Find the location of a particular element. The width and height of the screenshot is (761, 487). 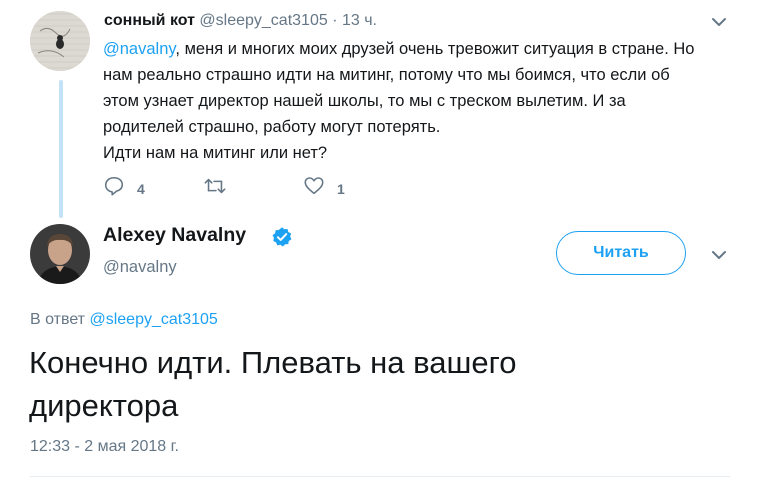

thread-connector-line is located at coordinates (61, 149).